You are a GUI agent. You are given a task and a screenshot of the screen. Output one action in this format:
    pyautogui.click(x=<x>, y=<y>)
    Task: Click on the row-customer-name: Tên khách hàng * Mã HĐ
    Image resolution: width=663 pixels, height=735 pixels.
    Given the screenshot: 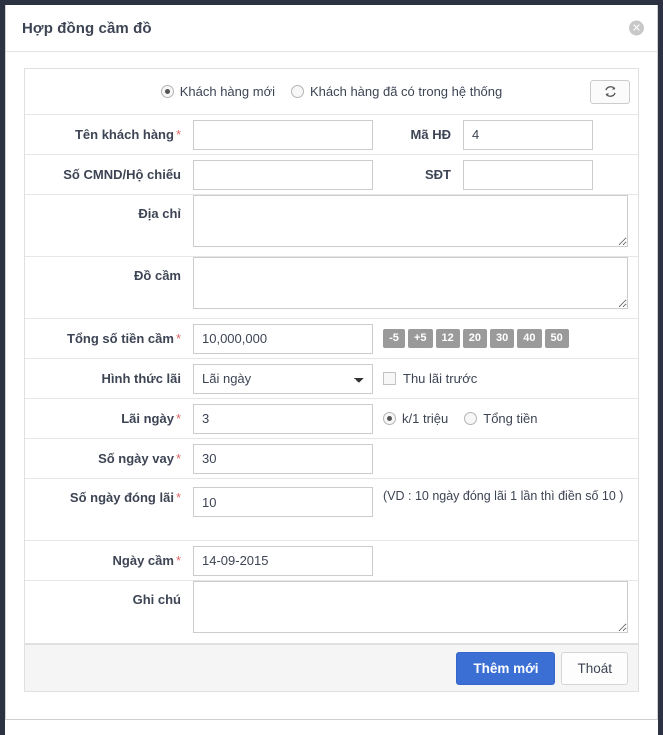 What is the action you would take?
    pyautogui.click(x=331, y=135)
    